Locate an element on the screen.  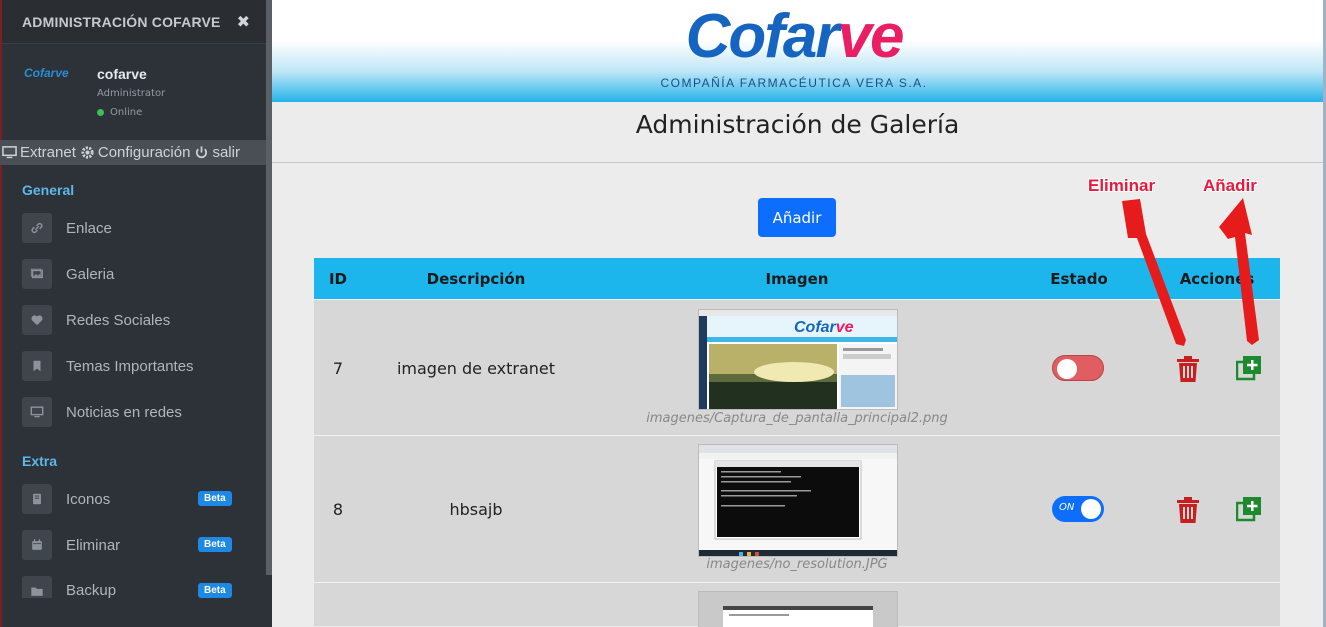
quick-links: Extranet Configuración salir is located at coordinates (136, 152).